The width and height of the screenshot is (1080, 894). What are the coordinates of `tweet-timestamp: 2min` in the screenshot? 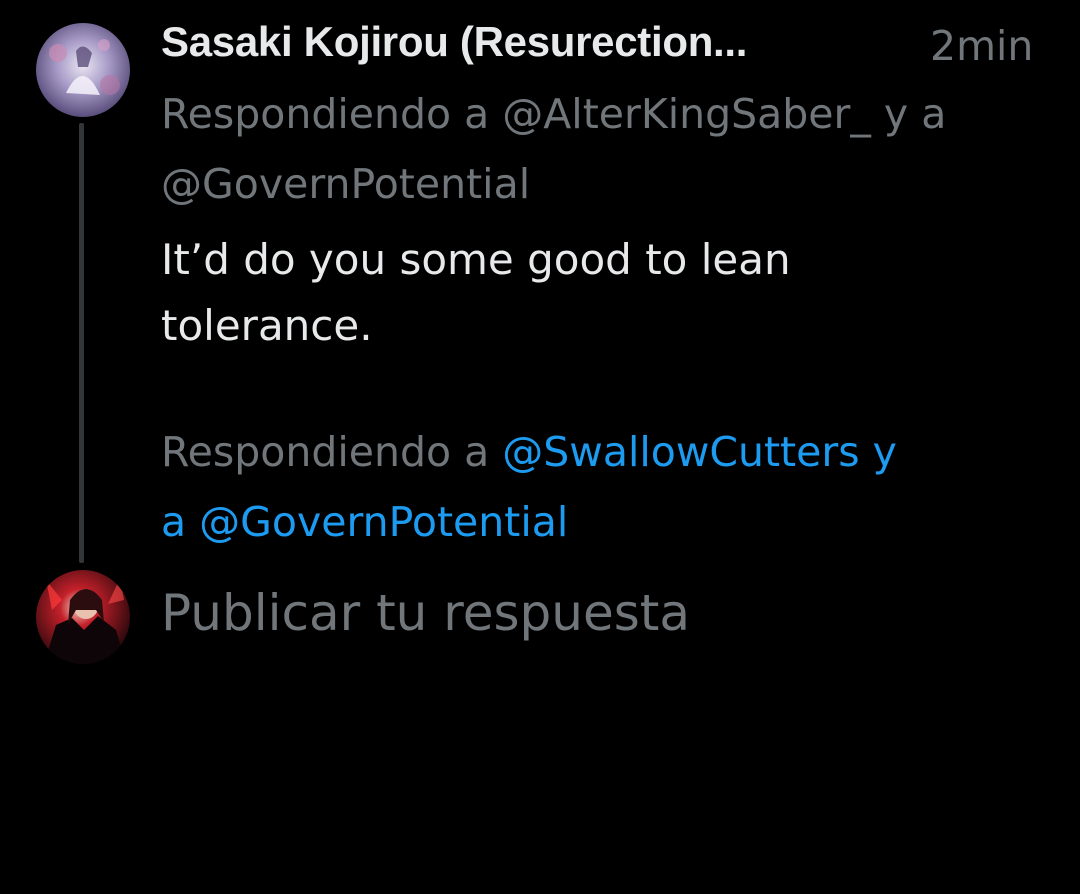 It's located at (981, 46).